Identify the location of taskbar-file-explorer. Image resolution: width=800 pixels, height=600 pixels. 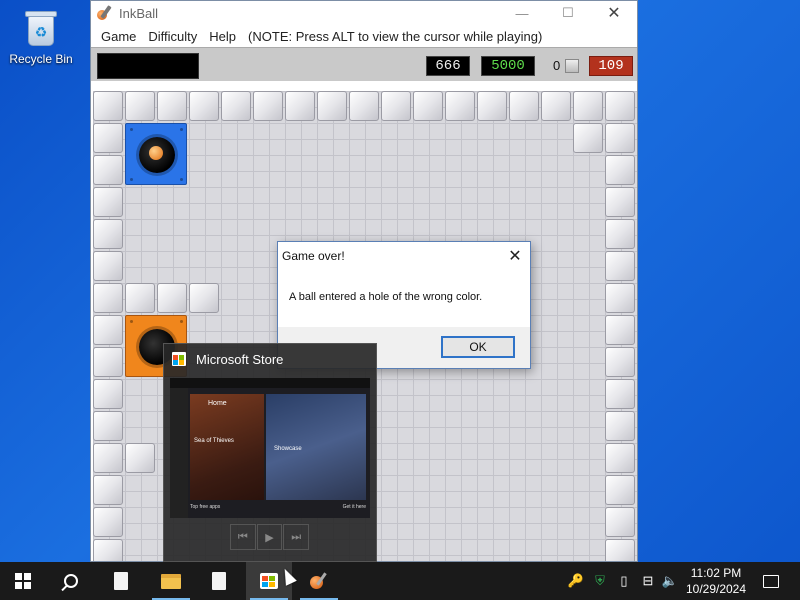
(171, 581).